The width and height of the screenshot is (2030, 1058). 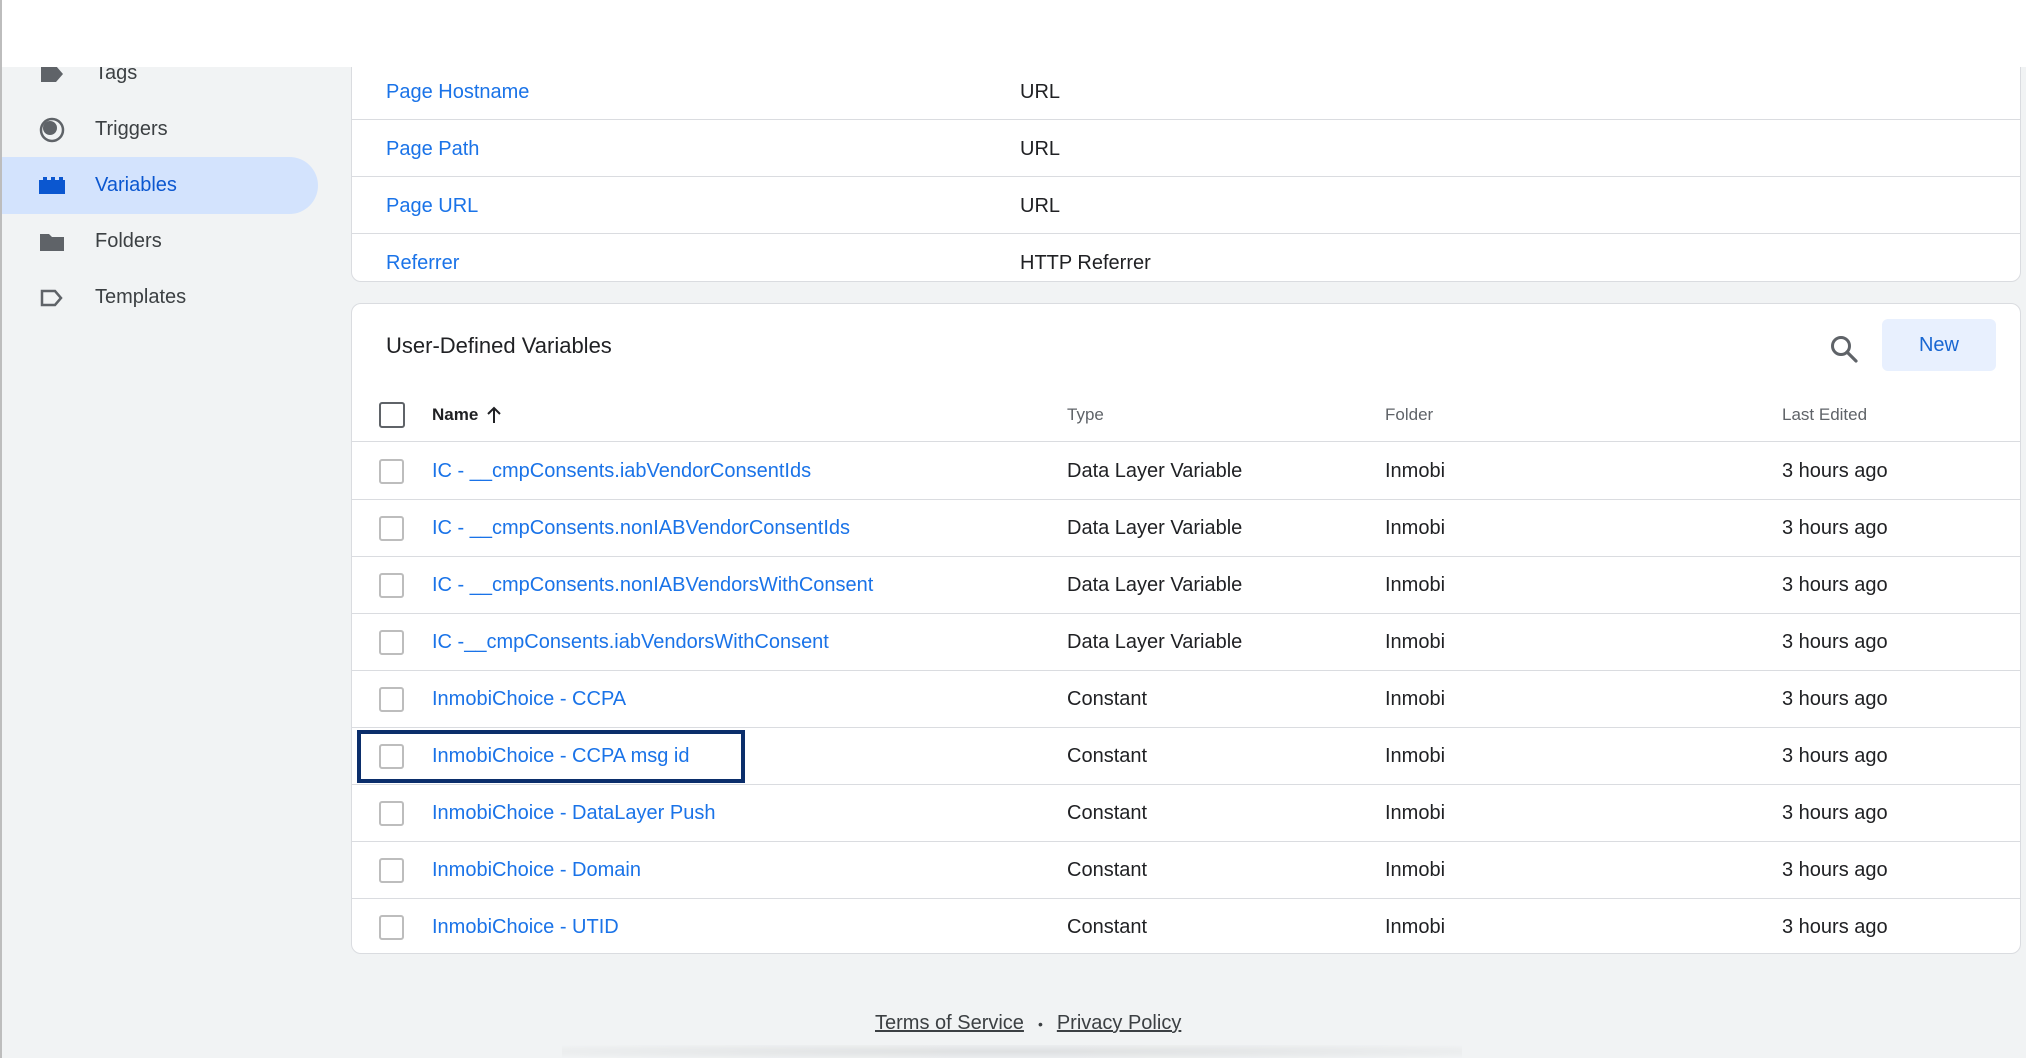 I want to click on column-header-folder: Folder, so click(x=1409, y=415).